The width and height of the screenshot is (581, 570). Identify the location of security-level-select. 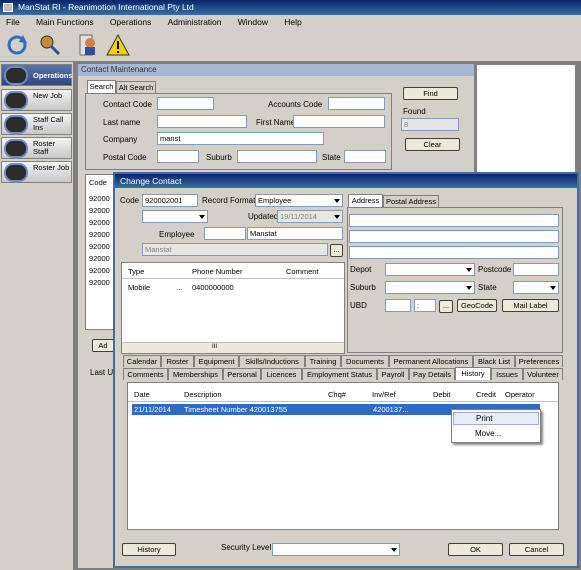
(336, 549).